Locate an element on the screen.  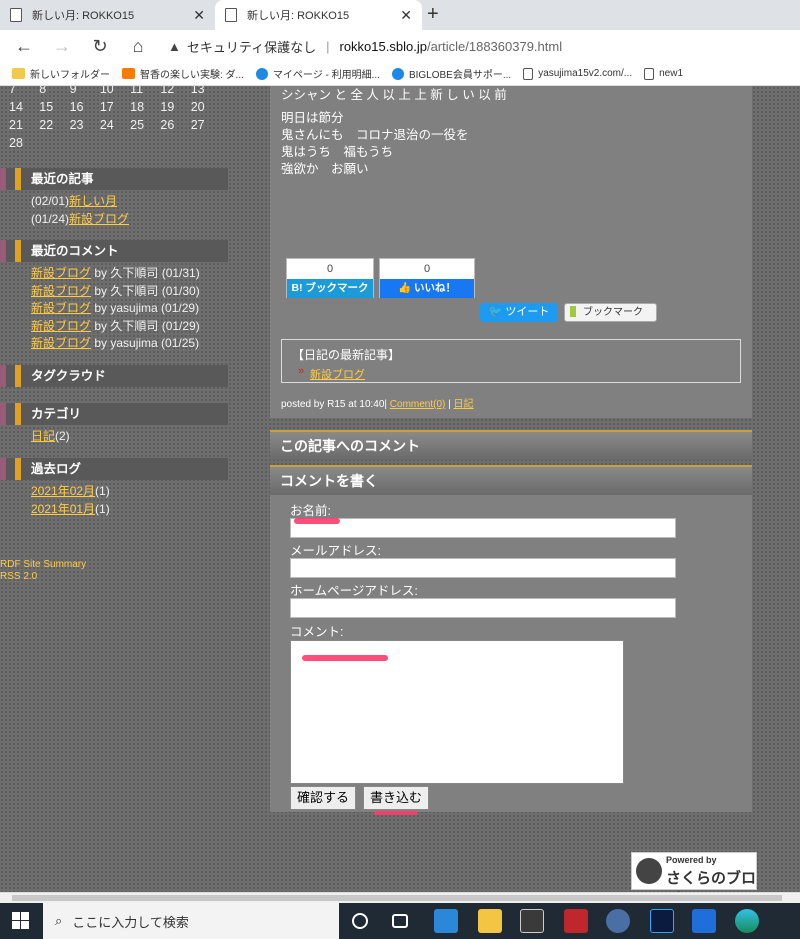
twitter-bird-icon: 🐦 is located at coordinates (497, 312).